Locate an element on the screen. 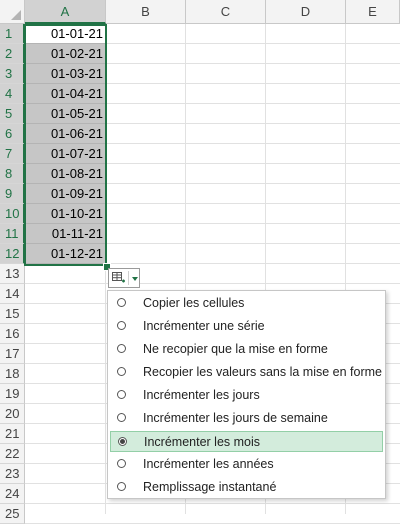  row-header-9: 9 is located at coordinates (12, 194).